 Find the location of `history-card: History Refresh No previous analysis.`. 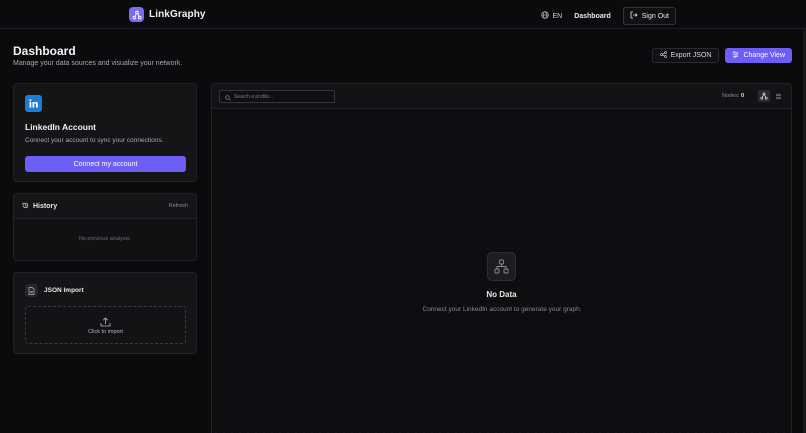

history-card: History Refresh No previous analysis. is located at coordinates (105, 227).